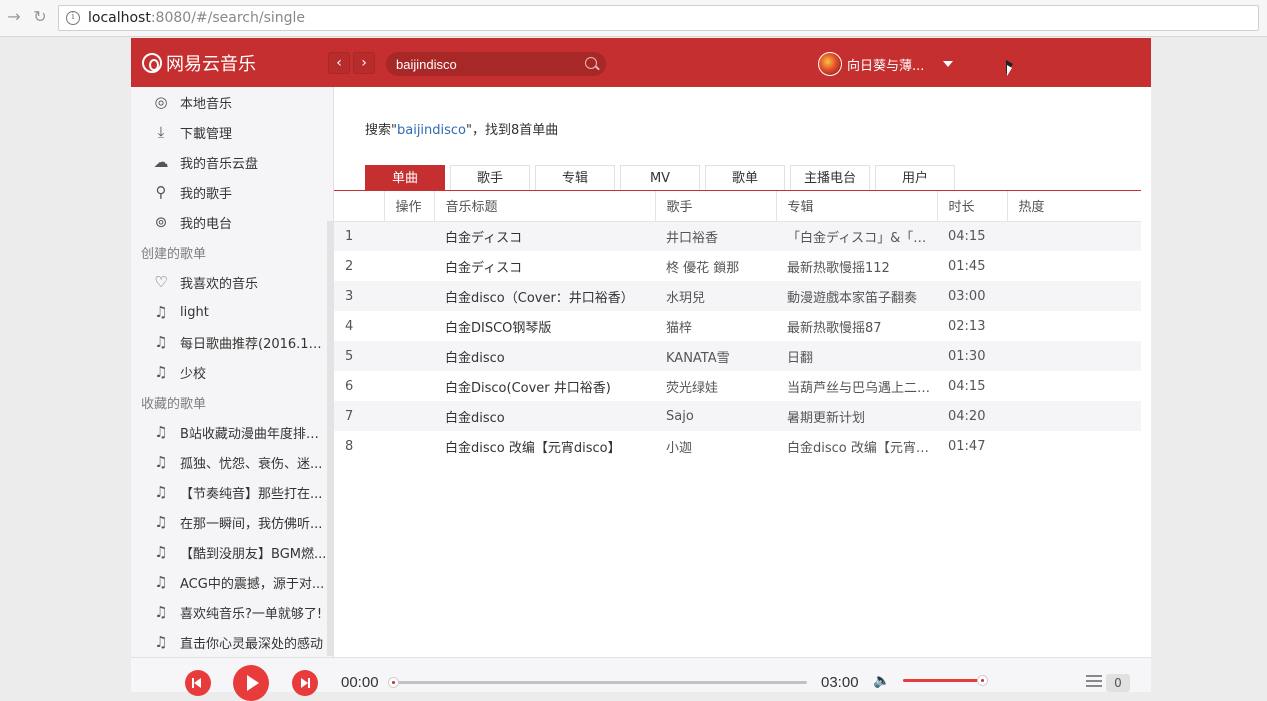 This screenshot has height=701, width=1267. What do you see at coordinates (856, 356) in the screenshot?
I see `song-album: 日翻` at bounding box center [856, 356].